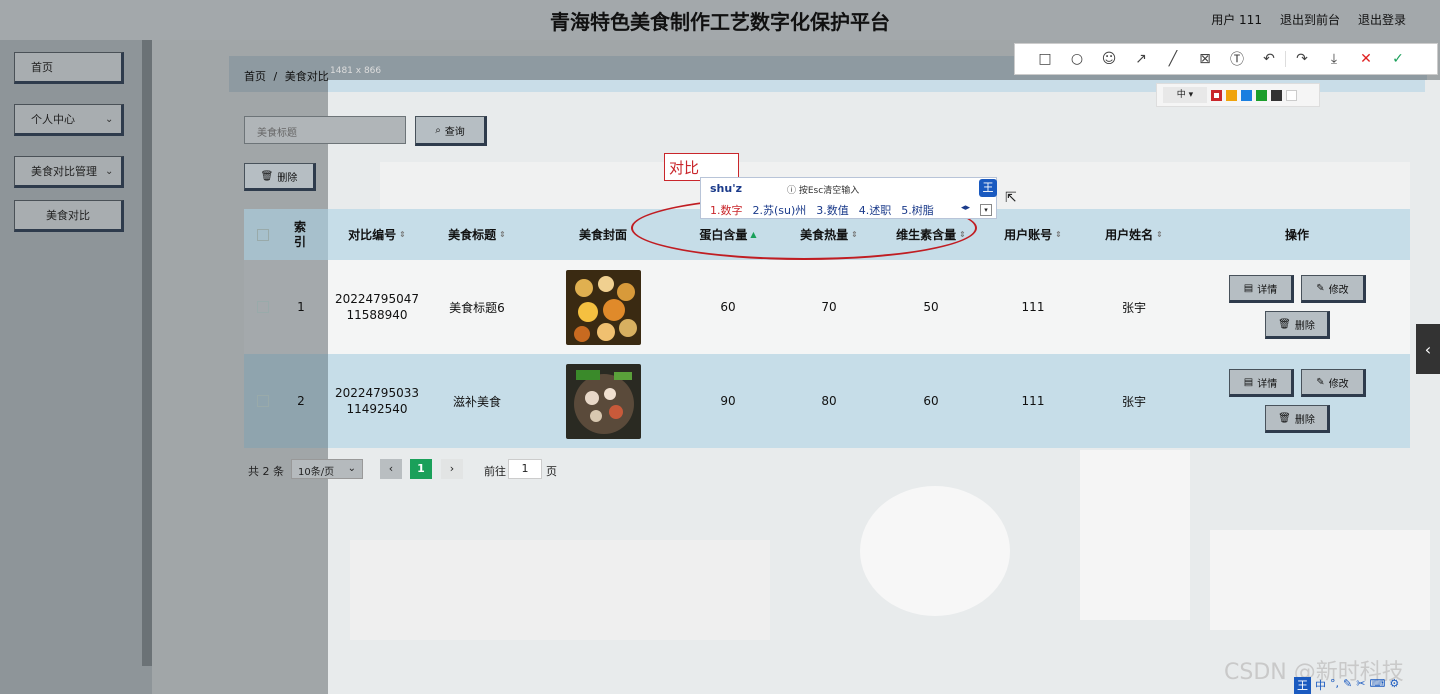  What do you see at coordinates (266, 471) in the screenshot?
I see `pager-total: 共 2 条` at bounding box center [266, 471].